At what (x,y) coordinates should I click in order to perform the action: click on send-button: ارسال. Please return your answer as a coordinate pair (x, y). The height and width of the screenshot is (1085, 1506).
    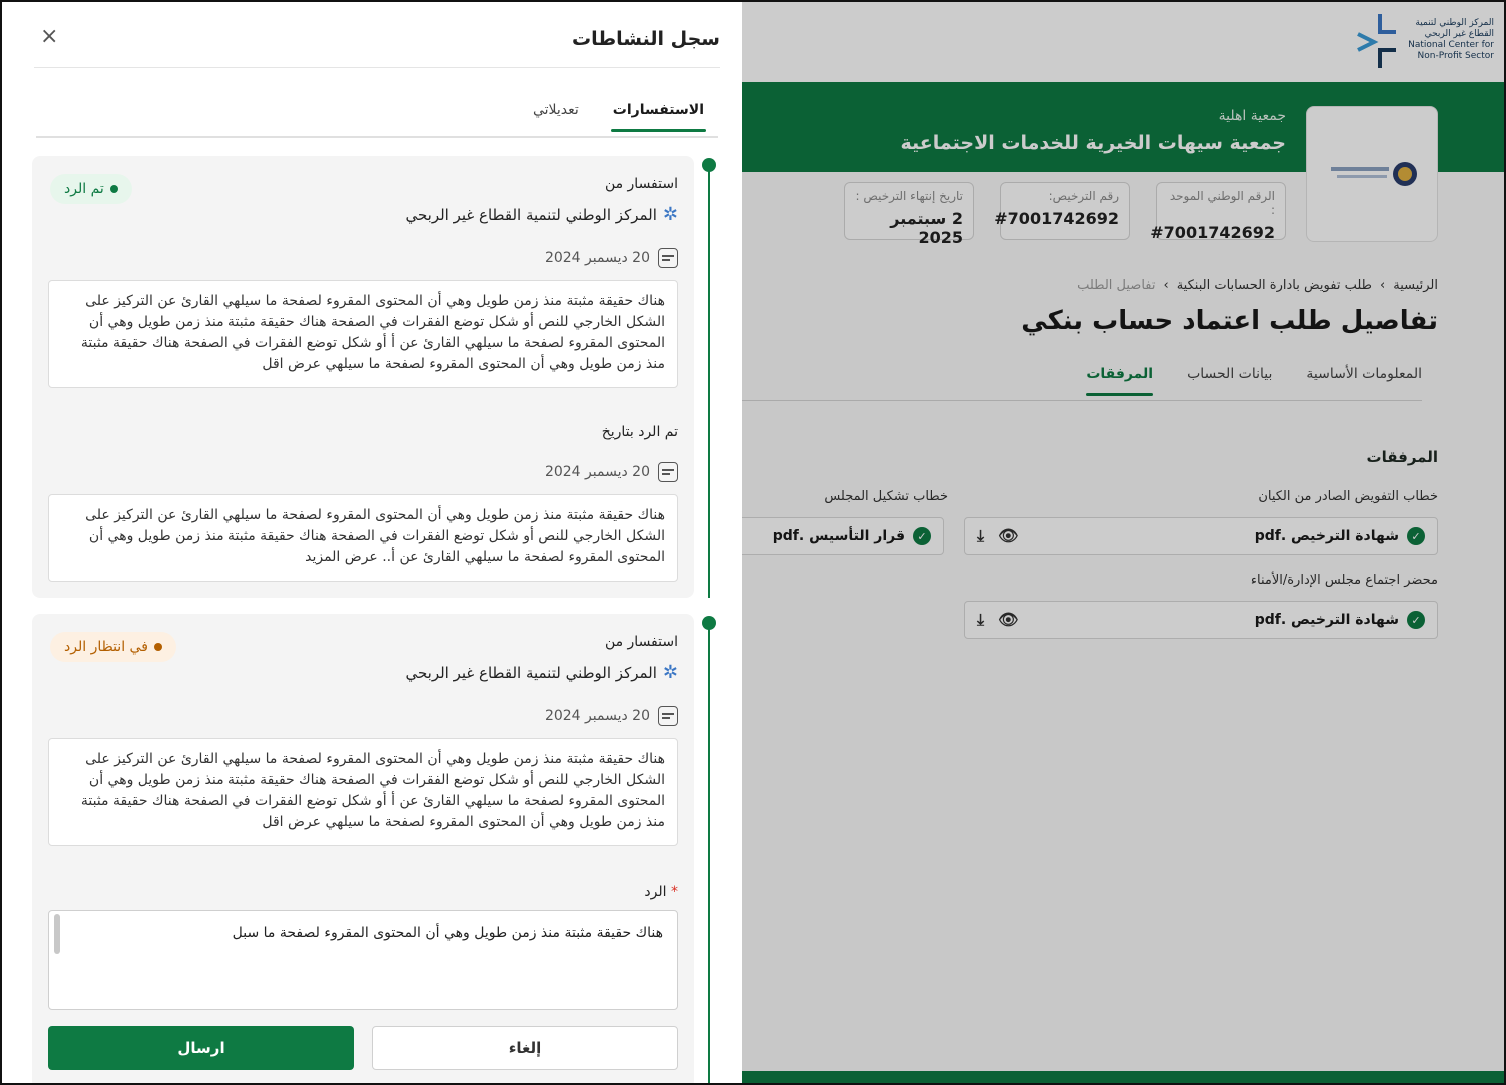
    Looking at the image, I should click on (201, 1048).